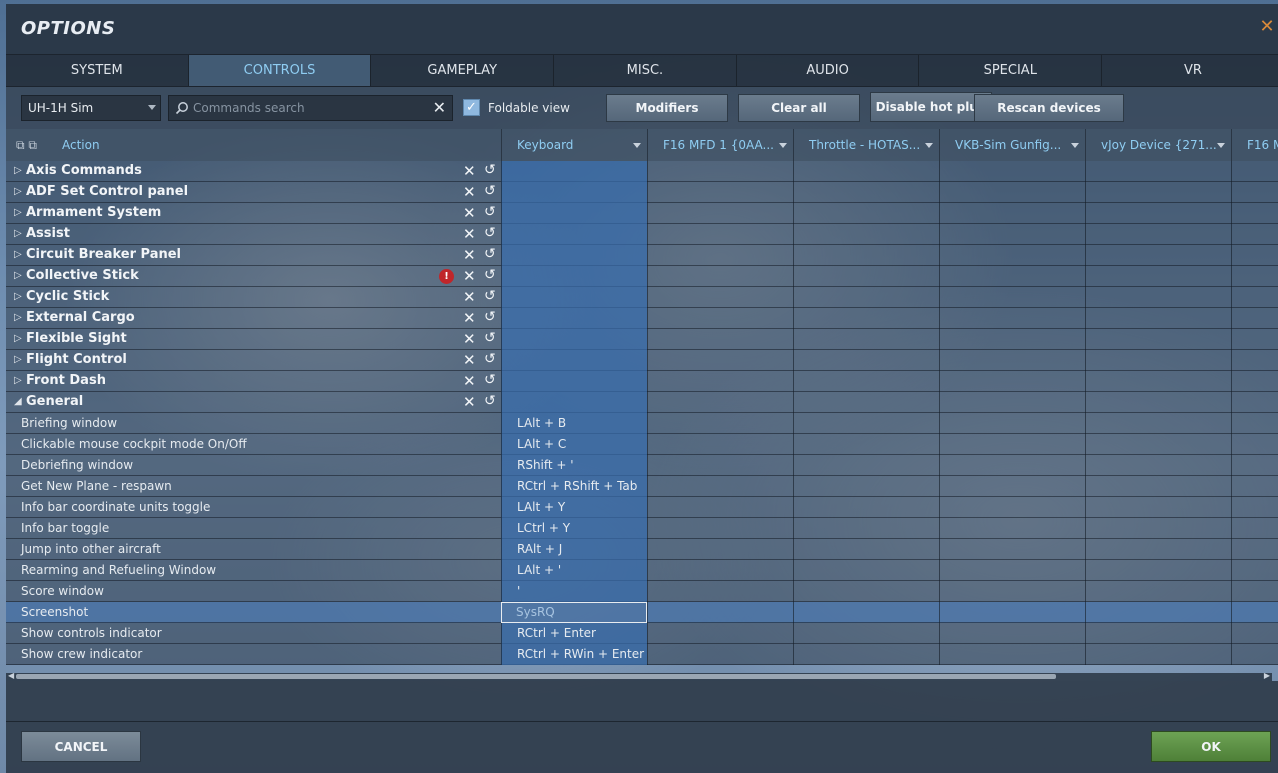  What do you see at coordinates (642, 465) in the screenshot?
I see `command-row: Debriefing window RShift + '` at bounding box center [642, 465].